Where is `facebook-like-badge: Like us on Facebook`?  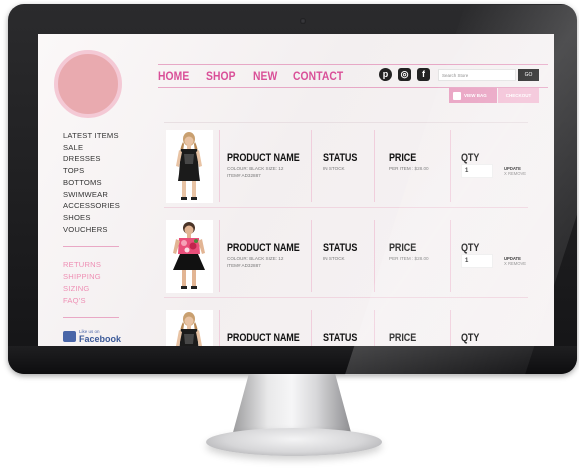 facebook-like-badge: Like us on Facebook is located at coordinates (92, 336).